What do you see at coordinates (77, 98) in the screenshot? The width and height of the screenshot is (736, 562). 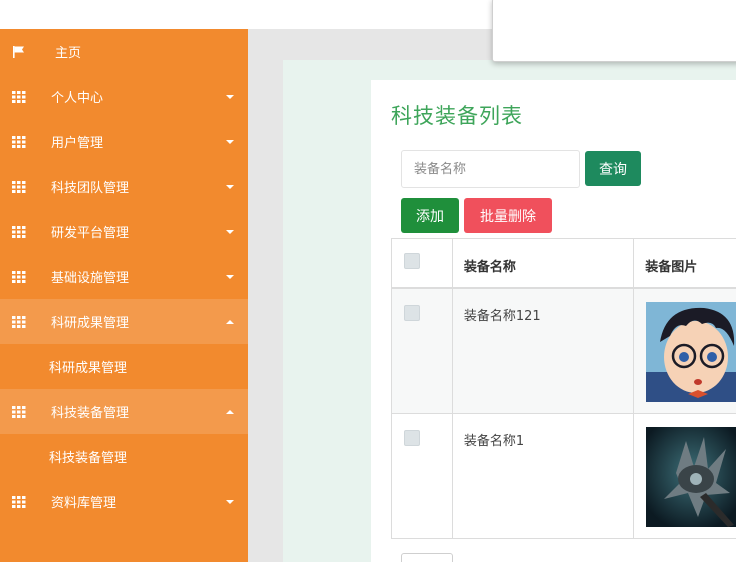 I see `sidebar-item-label: 个人中心` at bounding box center [77, 98].